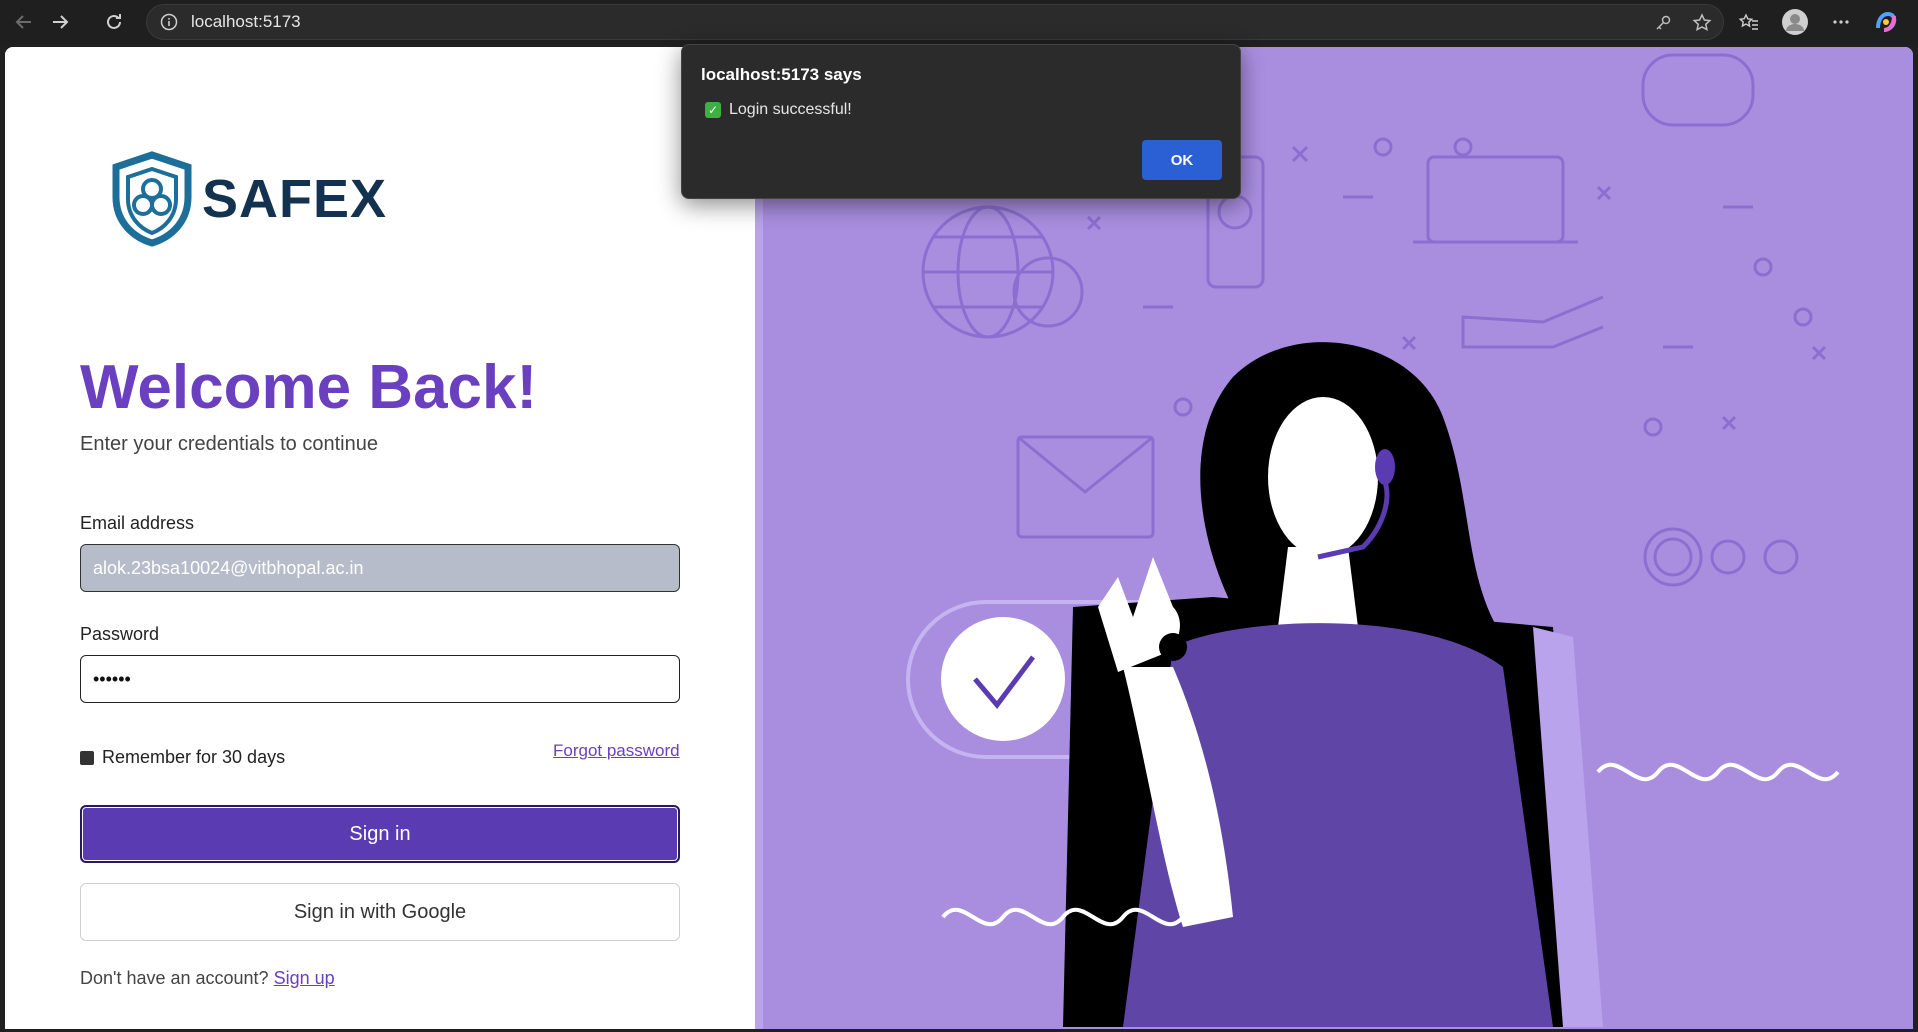  I want to click on google-sign-in-button: Sign in with Google, so click(380, 912).